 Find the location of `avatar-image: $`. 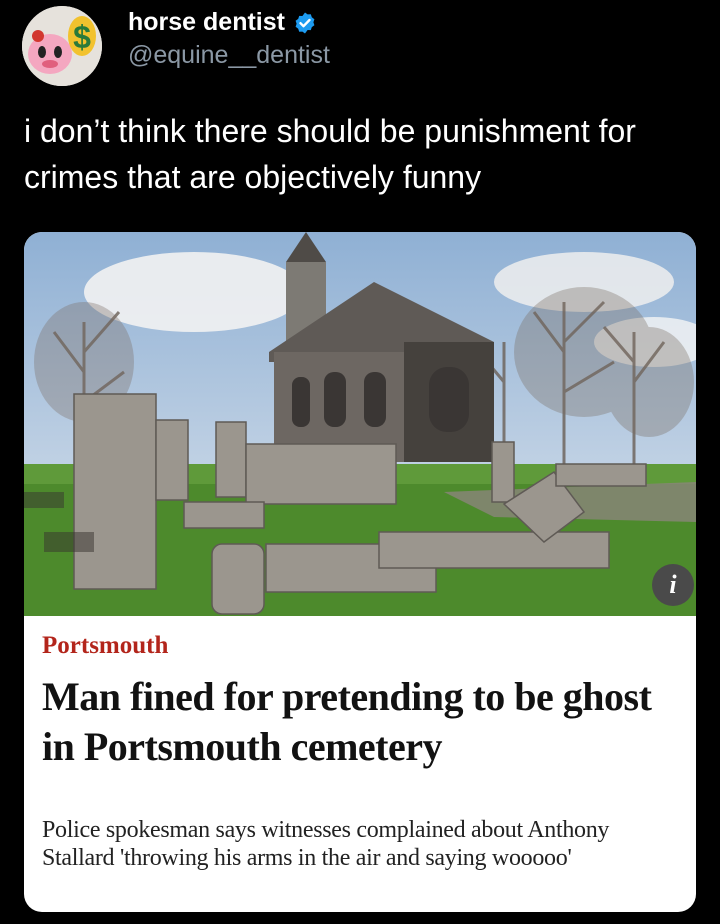

avatar-image: $ is located at coordinates (62, 46).